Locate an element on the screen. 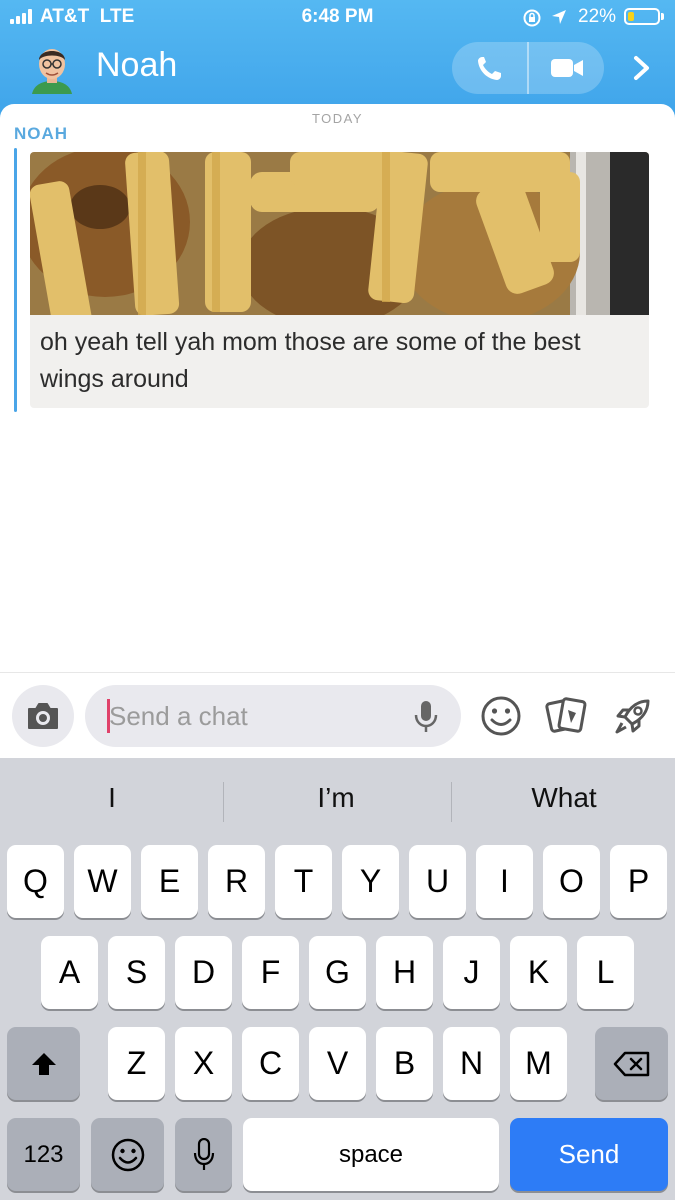 Image resolution: width=675 pixels, height=1200 pixels. key-p: P is located at coordinates (638, 881).